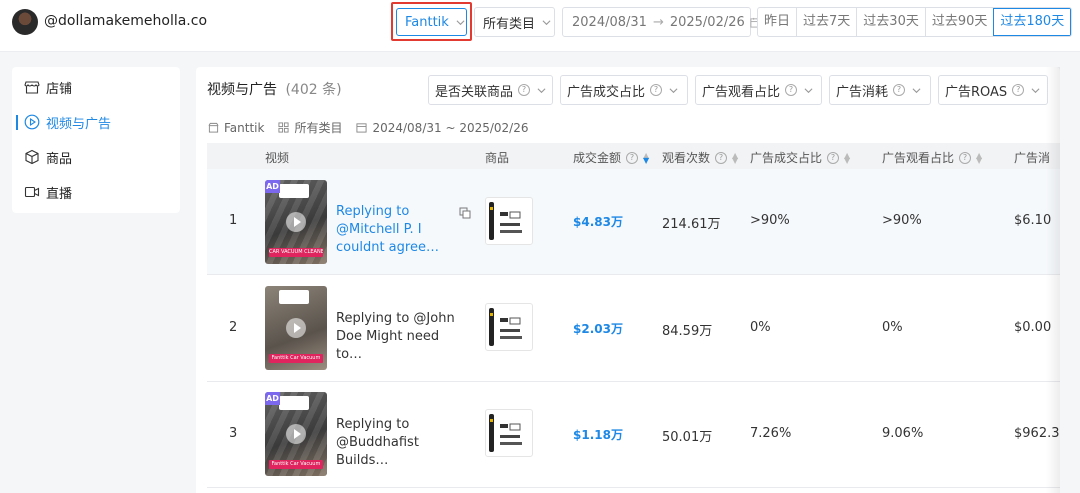  I want to click on gmv-value: $4.83万, so click(598, 222).